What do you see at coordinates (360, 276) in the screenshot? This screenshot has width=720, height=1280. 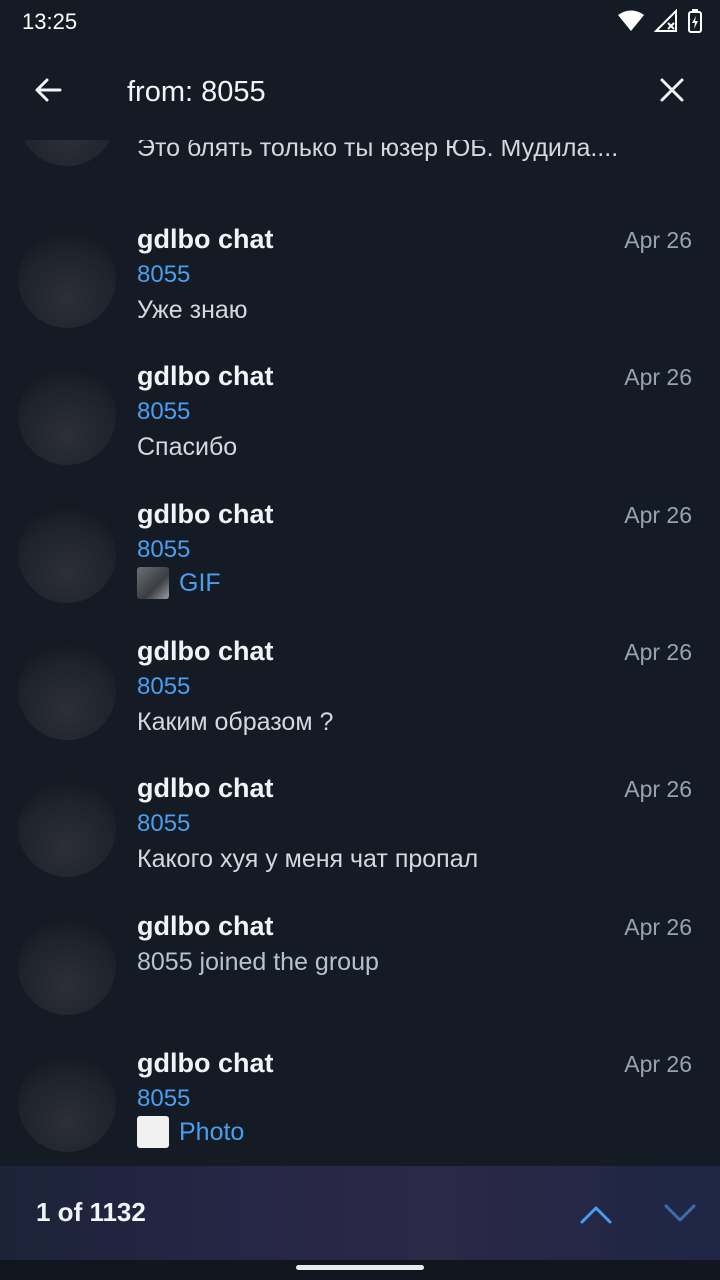 I see `list-item: gdlbo chat Apr 26 8055 Уже знаю` at bounding box center [360, 276].